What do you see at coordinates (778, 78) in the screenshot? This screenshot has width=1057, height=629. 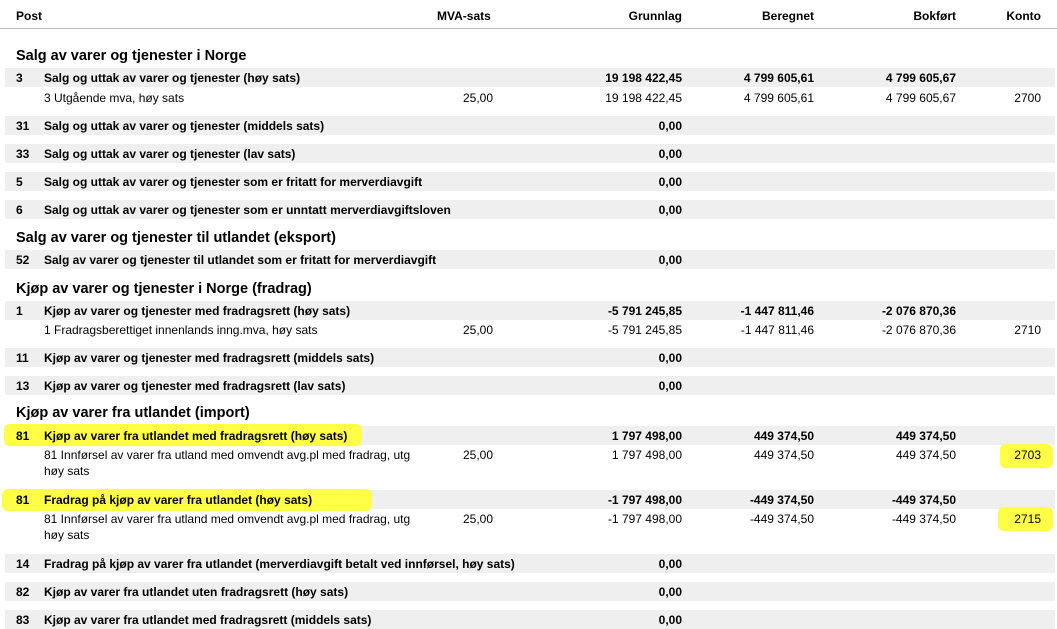 I see `row-beregnet: 4 799 605,61` at bounding box center [778, 78].